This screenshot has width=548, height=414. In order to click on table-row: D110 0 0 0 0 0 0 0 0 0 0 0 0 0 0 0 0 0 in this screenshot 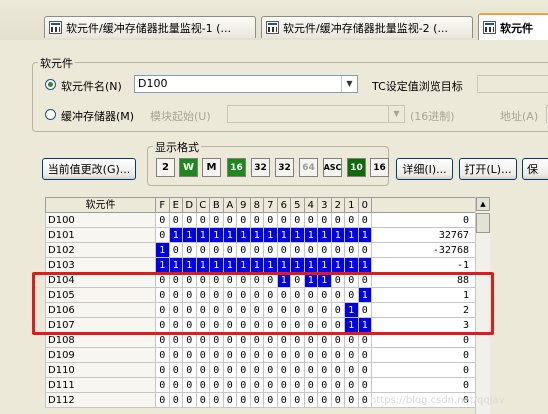, I will do `click(260, 370)`.